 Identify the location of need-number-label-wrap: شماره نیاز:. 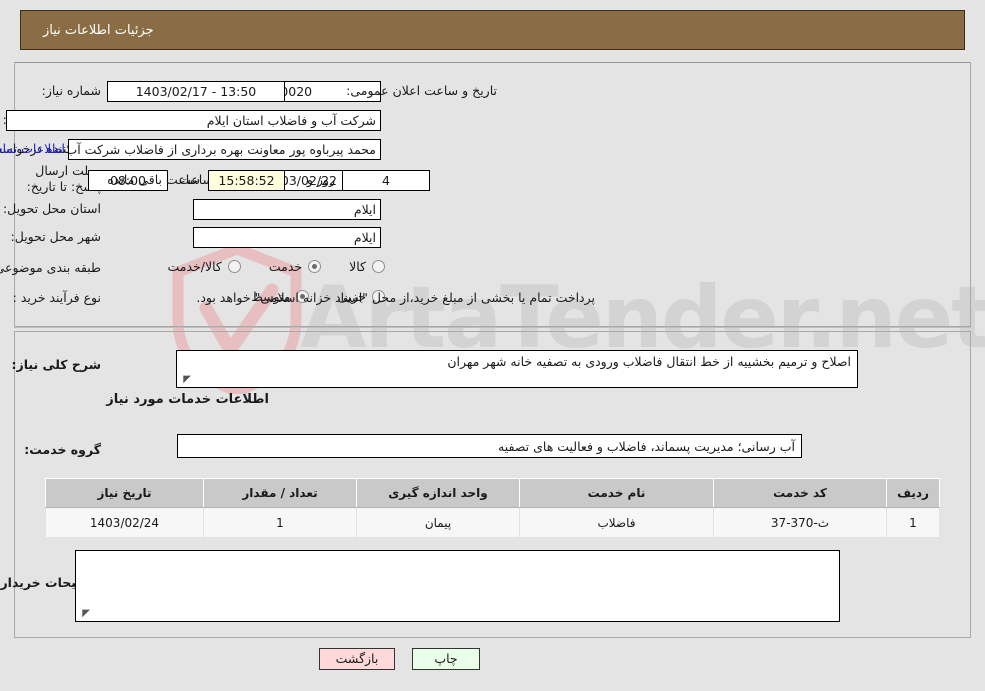
(71, 90).